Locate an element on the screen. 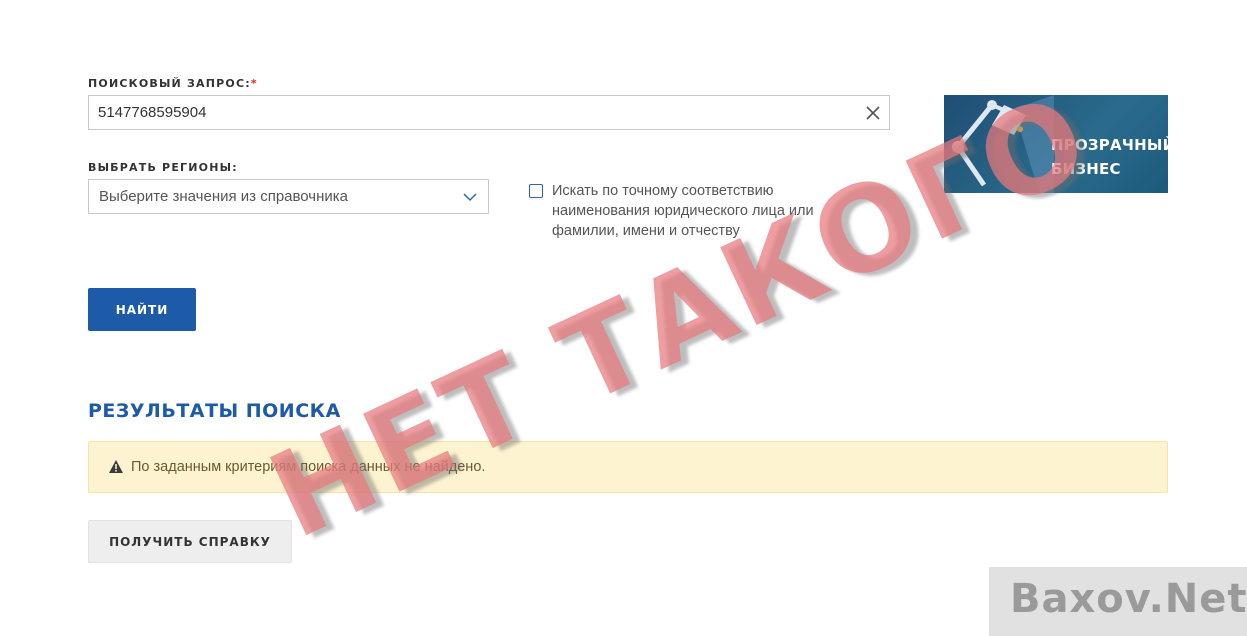 The image size is (1247, 636). exact-match-checkbox is located at coordinates (536, 191).